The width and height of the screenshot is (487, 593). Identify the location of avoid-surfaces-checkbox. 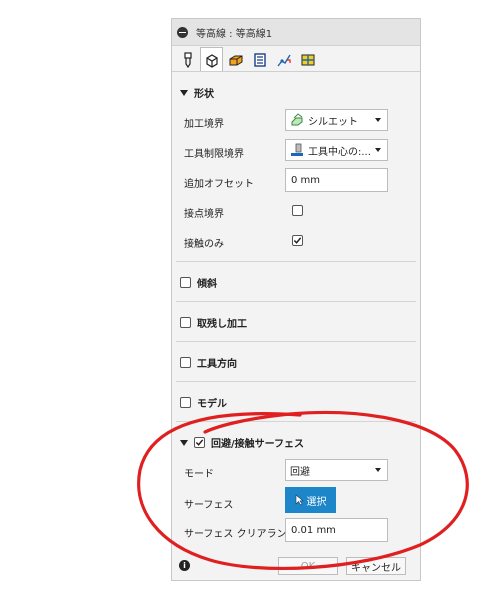
(199, 442).